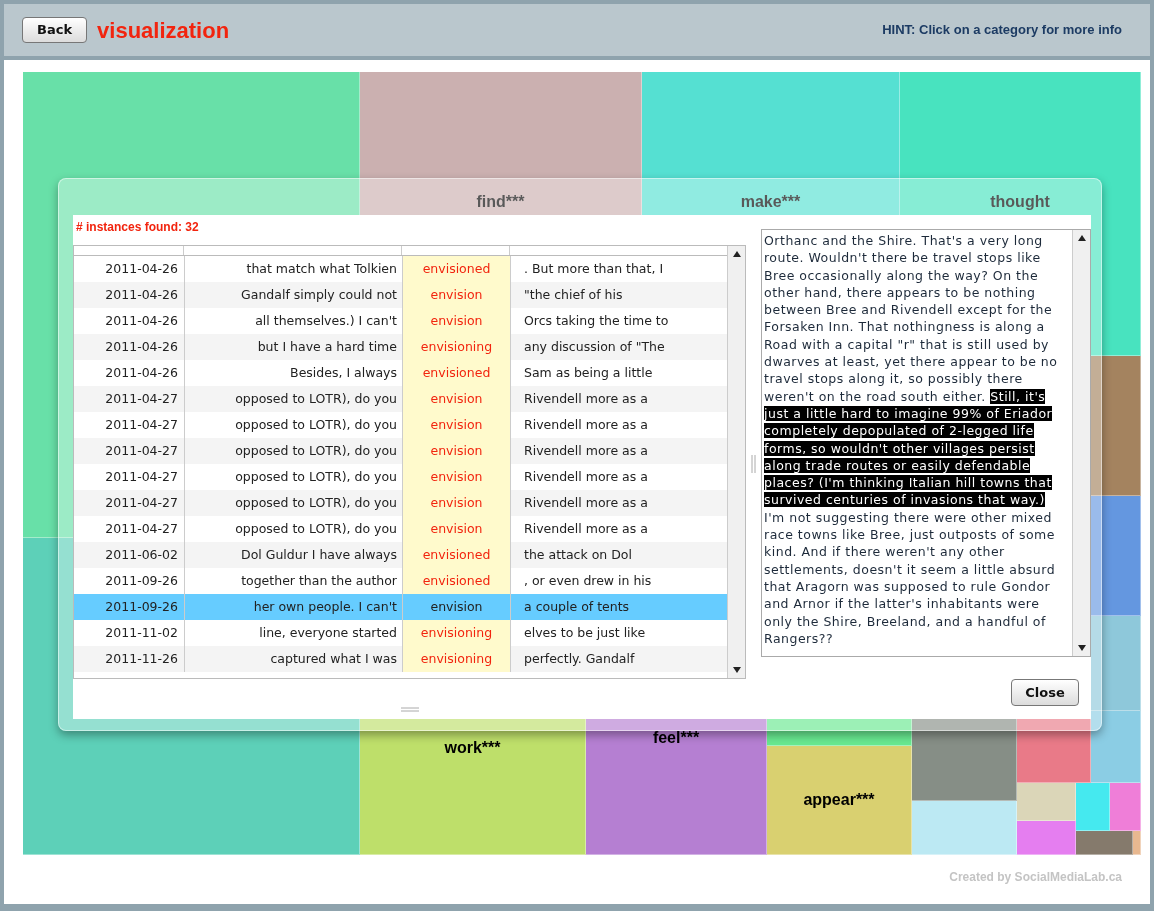 This screenshot has height=911, width=1154. What do you see at coordinates (141, 554) in the screenshot?
I see `date-cell-text: 2011-06-02` at bounding box center [141, 554].